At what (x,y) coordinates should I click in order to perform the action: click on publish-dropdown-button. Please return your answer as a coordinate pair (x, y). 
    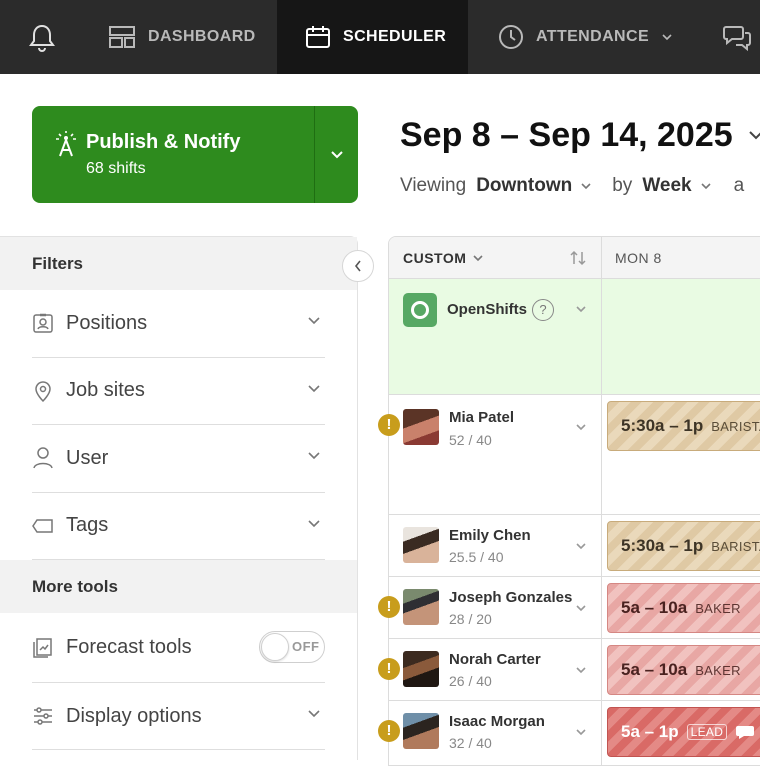
    Looking at the image, I should click on (336, 154).